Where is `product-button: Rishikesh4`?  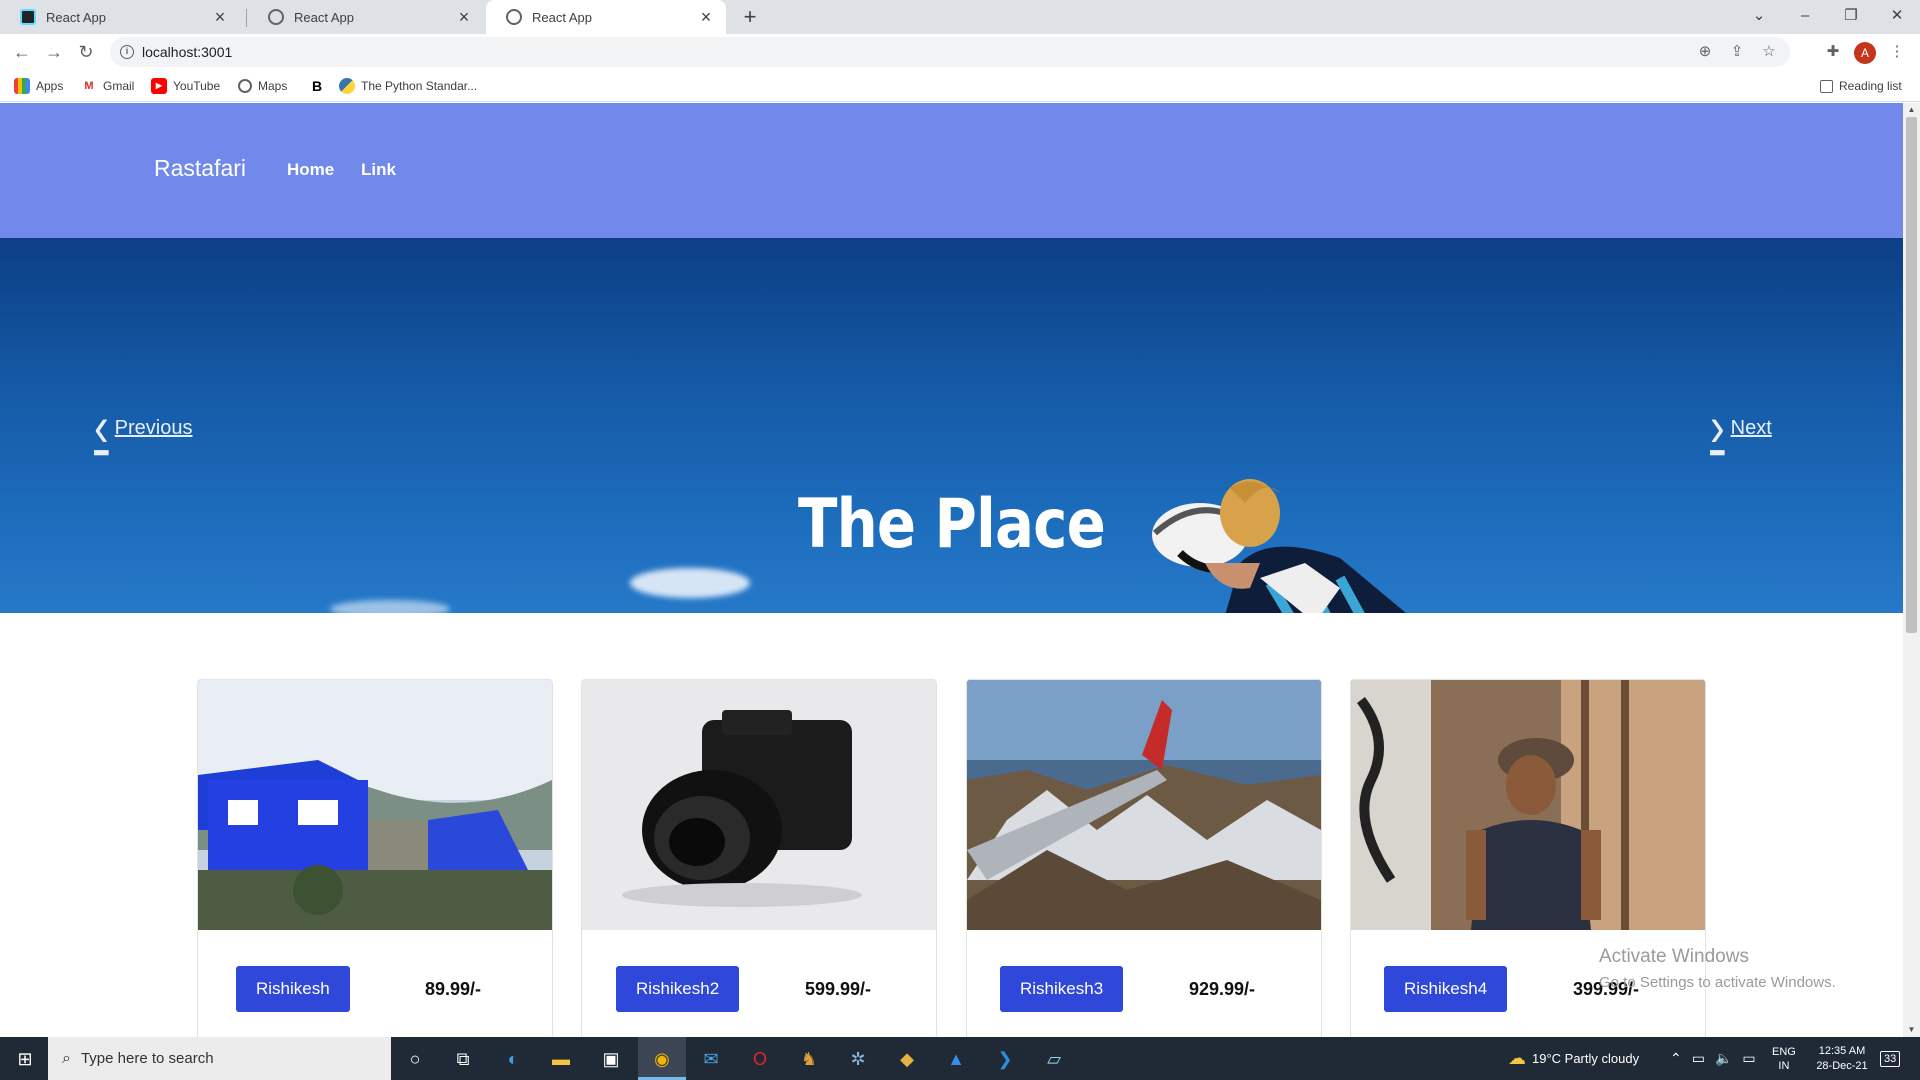
product-button: Rishikesh4 is located at coordinates (1446, 989).